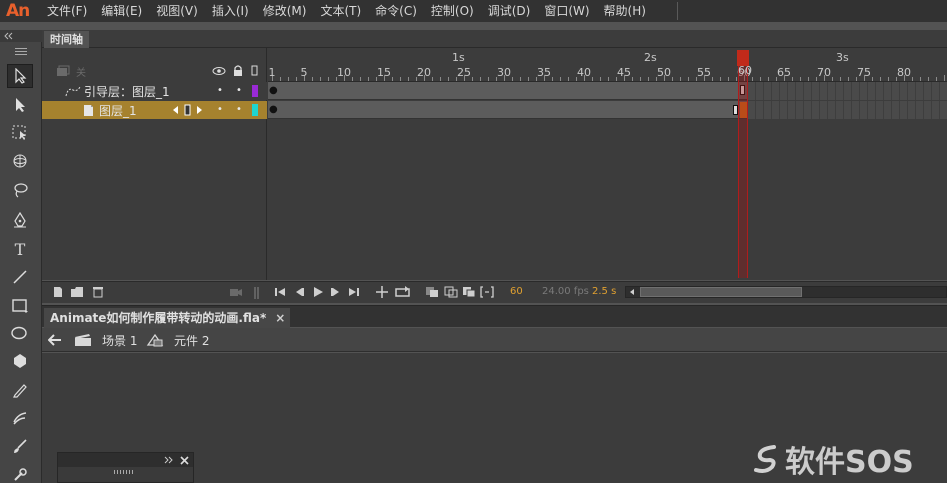 This screenshot has height=483, width=947. Describe the element at coordinates (191, 340) in the screenshot. I see `symbol-breadcrumb: 元件 2` at that location.